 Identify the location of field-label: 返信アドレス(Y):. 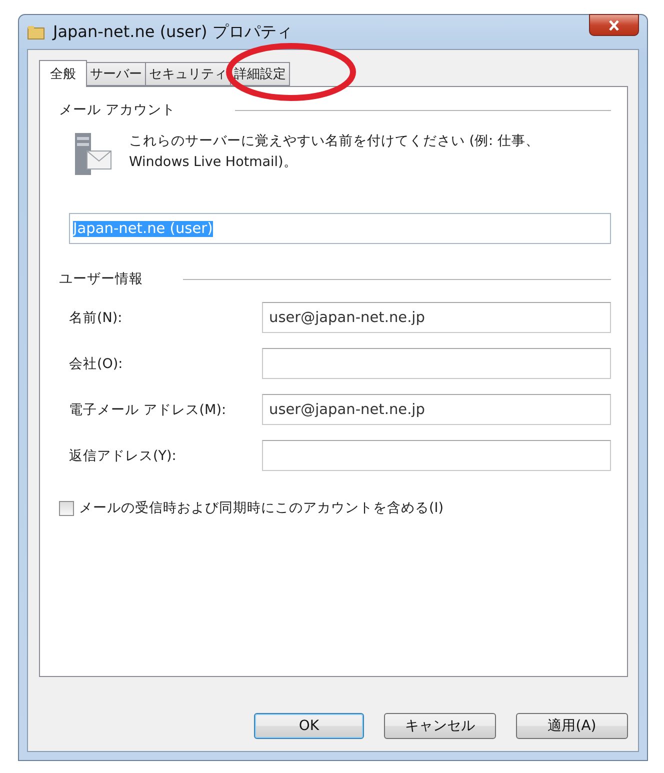
(123, 455).